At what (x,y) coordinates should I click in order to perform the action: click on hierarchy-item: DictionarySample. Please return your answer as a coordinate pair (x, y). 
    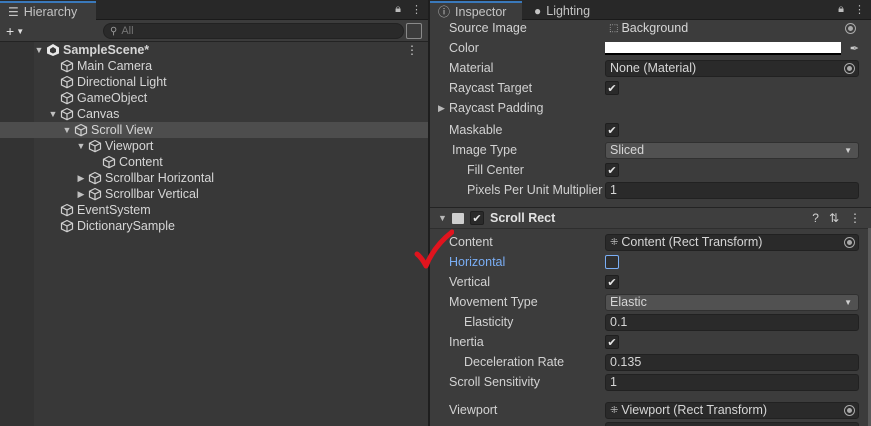
    Looking at the image, I should click on (214, 226).